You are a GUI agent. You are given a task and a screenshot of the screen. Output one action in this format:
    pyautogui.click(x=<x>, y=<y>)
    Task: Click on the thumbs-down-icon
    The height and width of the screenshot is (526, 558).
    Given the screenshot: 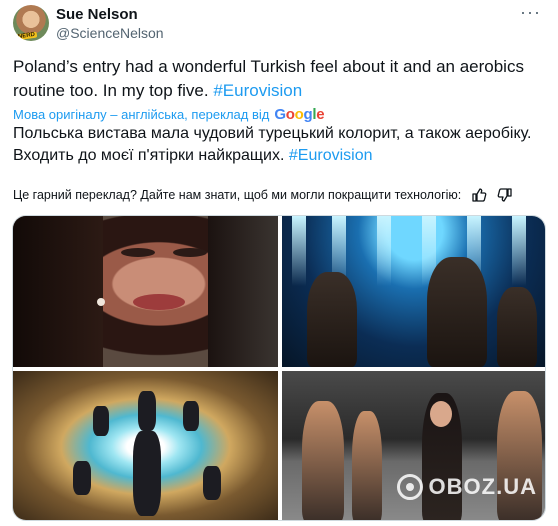 What is the action you would take?
    pyautogui.click(x=505, y=195)
    